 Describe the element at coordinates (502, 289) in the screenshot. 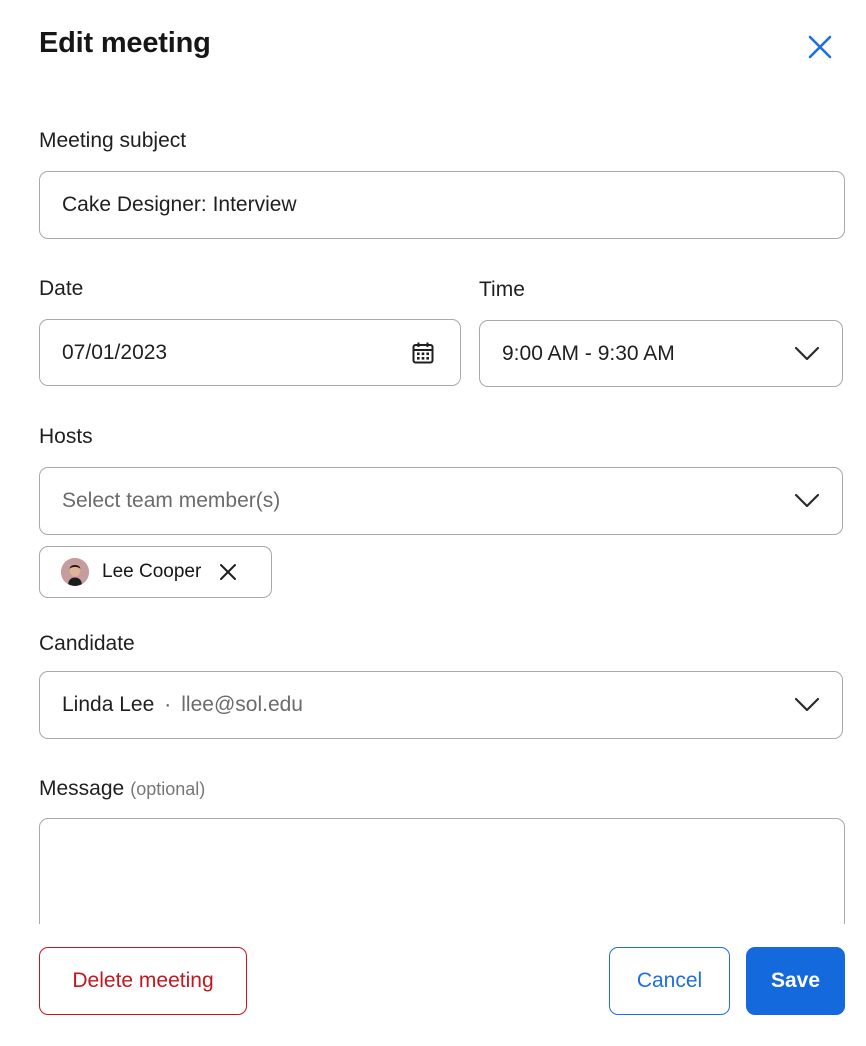

I see `time-label: Time` at that location.